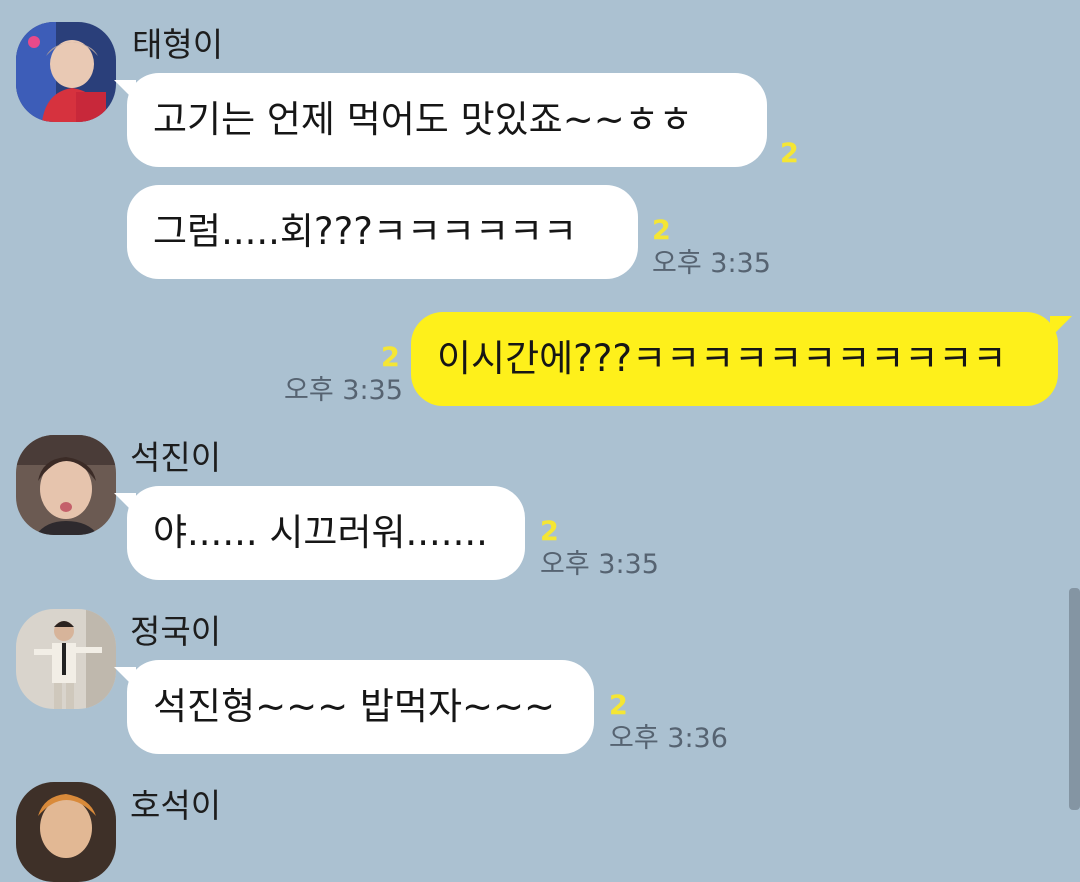 The image size is (1080, 882). What do you see at coordinates (1074, 699) in the screenshot?
I see `scrollbar` at bounding box center [1074, 699].